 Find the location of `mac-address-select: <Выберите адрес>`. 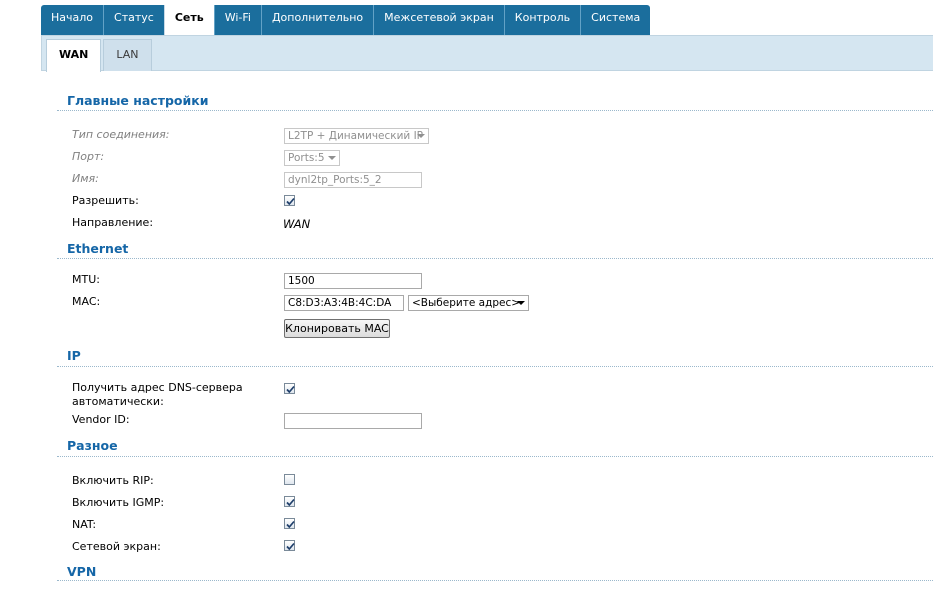

mac-address-select: <Выберите адрес> is located at coordinates (468, 303).